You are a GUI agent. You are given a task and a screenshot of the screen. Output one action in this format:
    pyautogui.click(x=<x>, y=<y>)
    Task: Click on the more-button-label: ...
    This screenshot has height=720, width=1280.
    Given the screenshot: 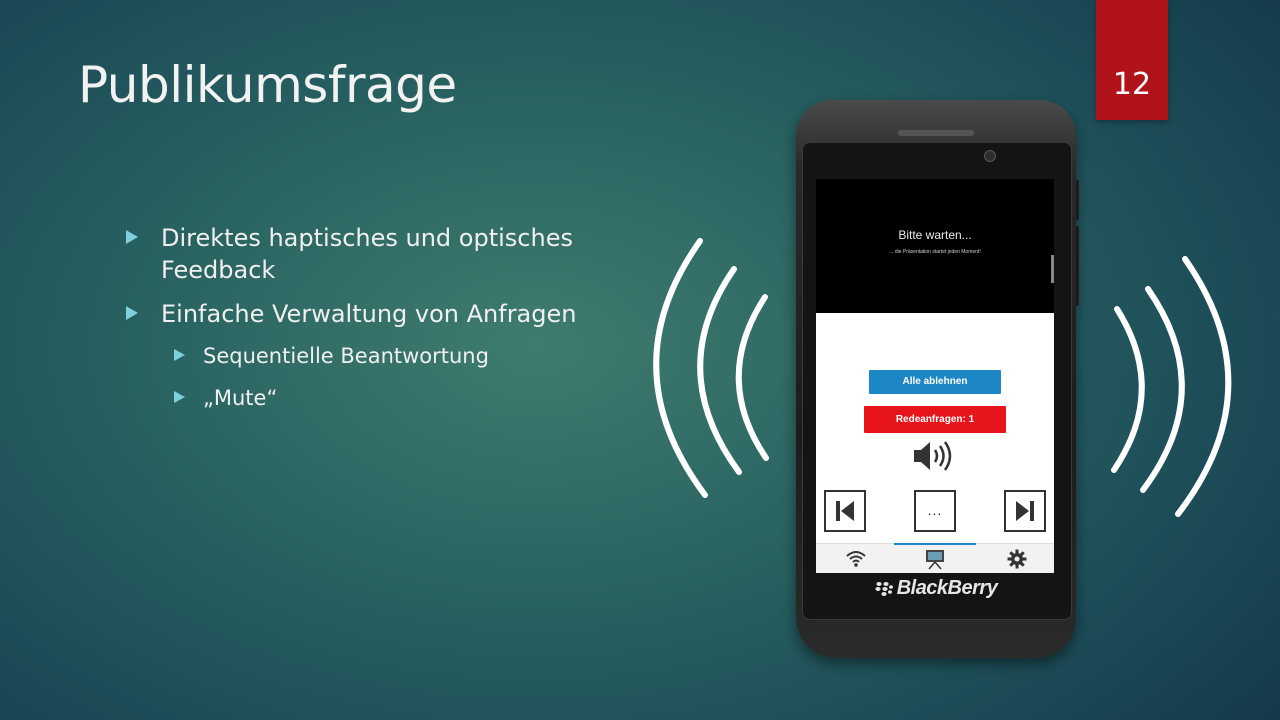 What is the action you would take?
    pyautogui.click(x=935, y=510)
    